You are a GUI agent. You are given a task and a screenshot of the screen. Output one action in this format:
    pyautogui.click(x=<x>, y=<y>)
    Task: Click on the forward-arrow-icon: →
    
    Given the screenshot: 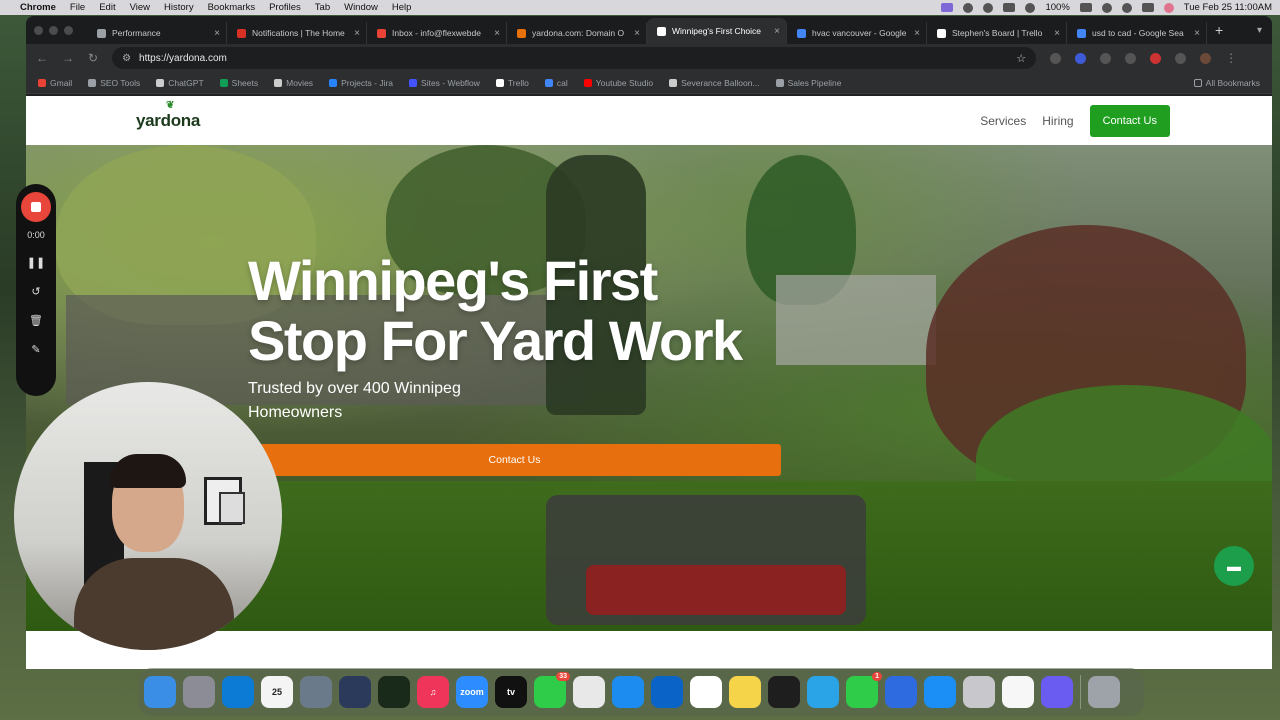 What is the action you would take?
    pyautogui.click(x=68, y=58)
    